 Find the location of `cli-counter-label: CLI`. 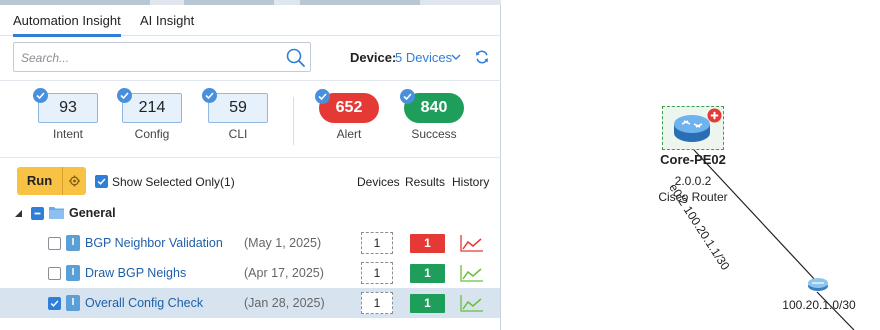

cli-counter-label: CLI is located at coordinates (238, 134).